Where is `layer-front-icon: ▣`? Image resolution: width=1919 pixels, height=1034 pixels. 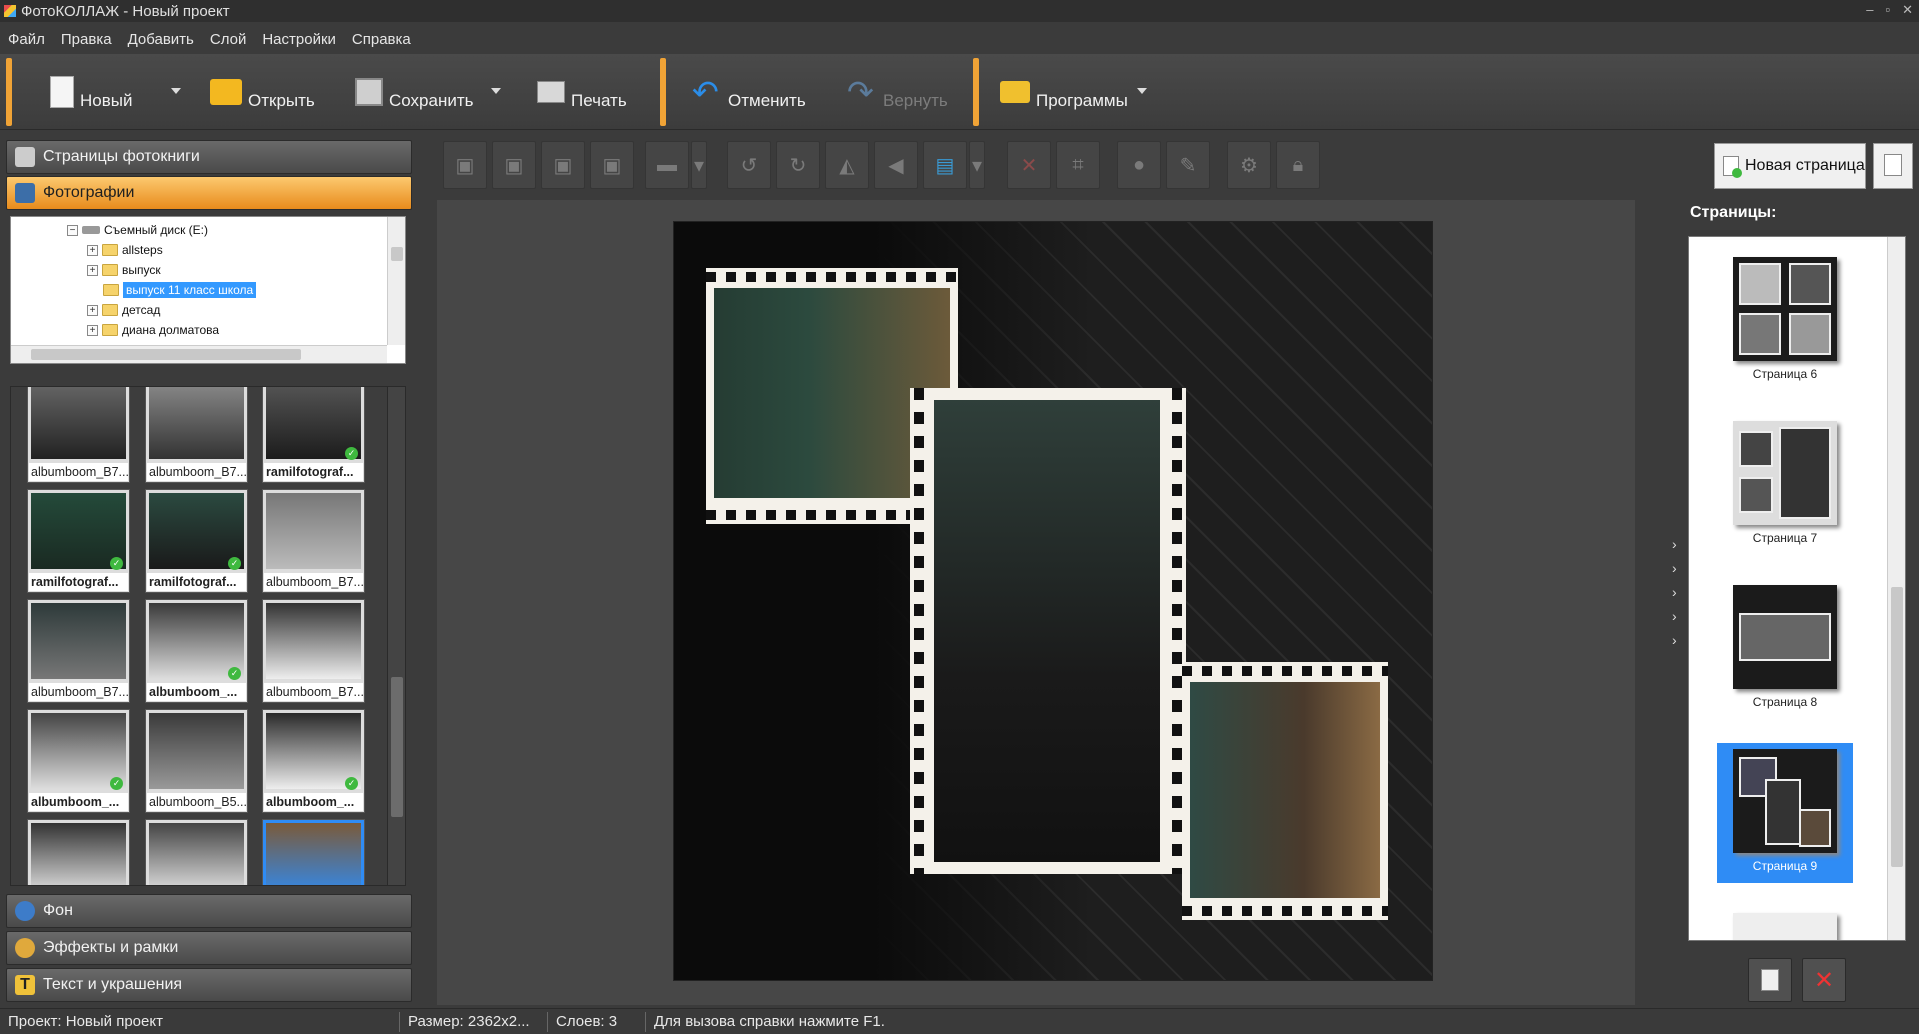 layer-front-icon: ▣ is located at coordinates (465, 165).